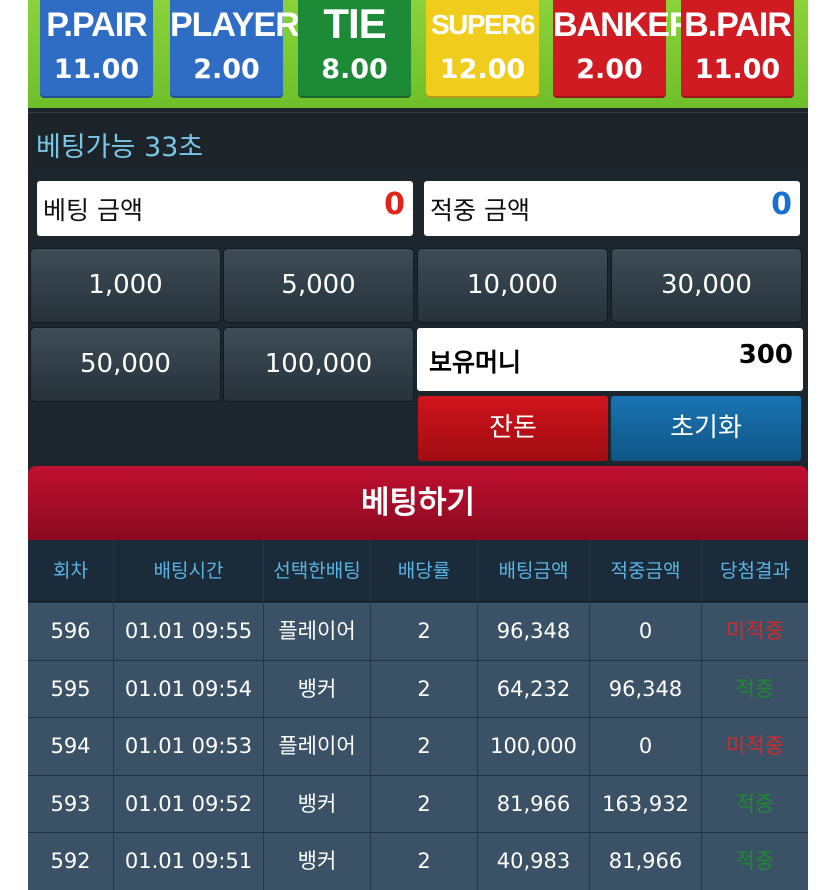  Describe the element at coordinates (533, 571) in the screenshot. I see `header-bet: 배팅금액` at that location.